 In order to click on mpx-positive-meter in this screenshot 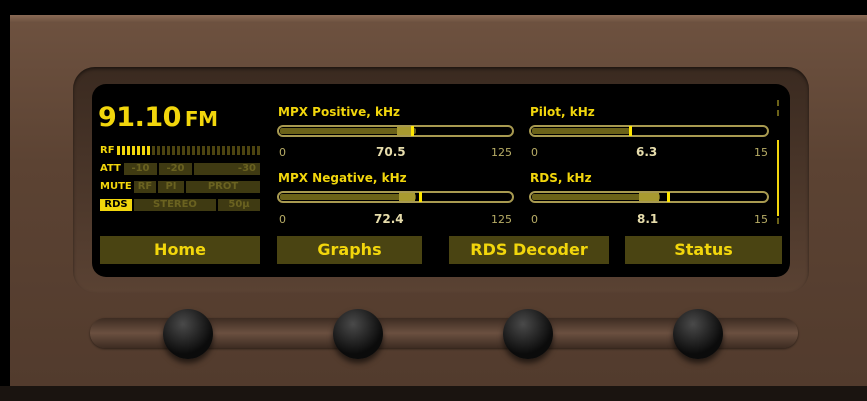, I will do `click(395, 131)`.